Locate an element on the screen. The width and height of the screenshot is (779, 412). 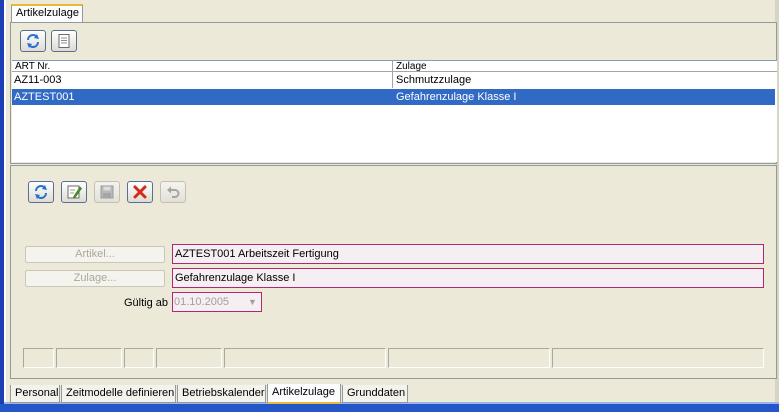
column-header-art-nr: ART Nr. is located at coordinates (202, 66).